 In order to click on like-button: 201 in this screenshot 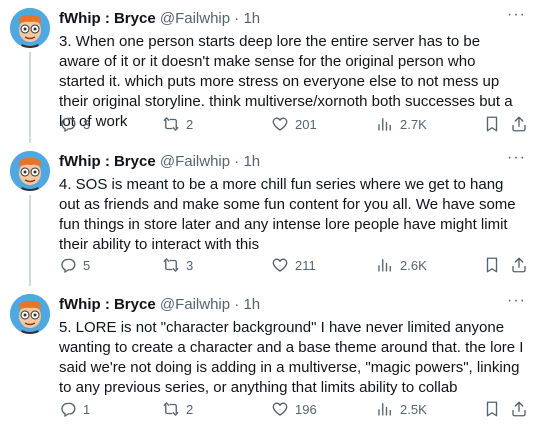, I will do `click(294, 124)`.